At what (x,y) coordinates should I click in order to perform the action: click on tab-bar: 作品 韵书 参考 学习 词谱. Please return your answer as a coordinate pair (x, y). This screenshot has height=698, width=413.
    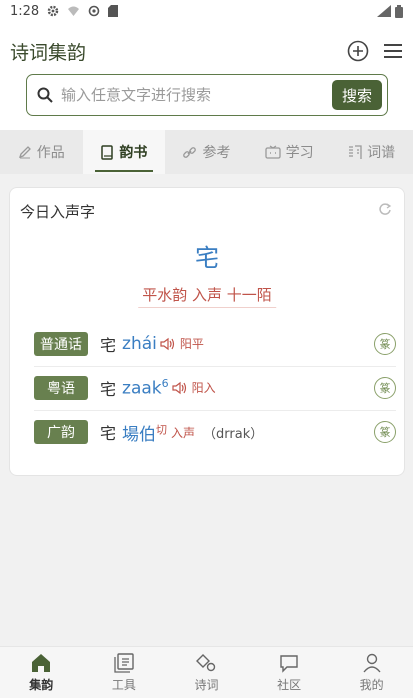
    Looking at the image, I should click on (206, 152).